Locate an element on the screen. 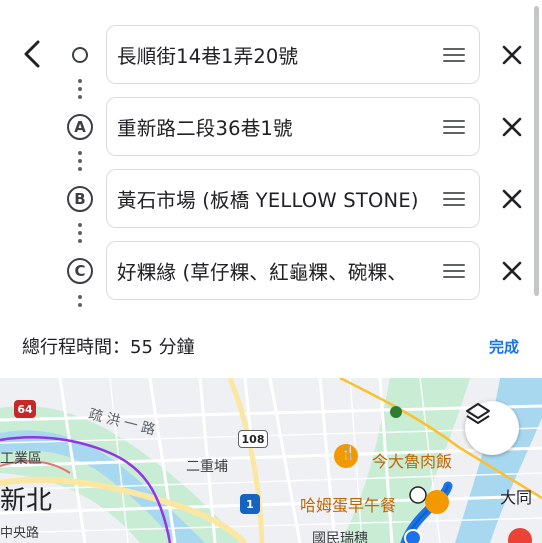 The width and height of the screenshot is (542, 543). stop-c-field: 好粿緣 (草仔粿、紅龜粿、碗粿、 is located at coordinates (293, 270).